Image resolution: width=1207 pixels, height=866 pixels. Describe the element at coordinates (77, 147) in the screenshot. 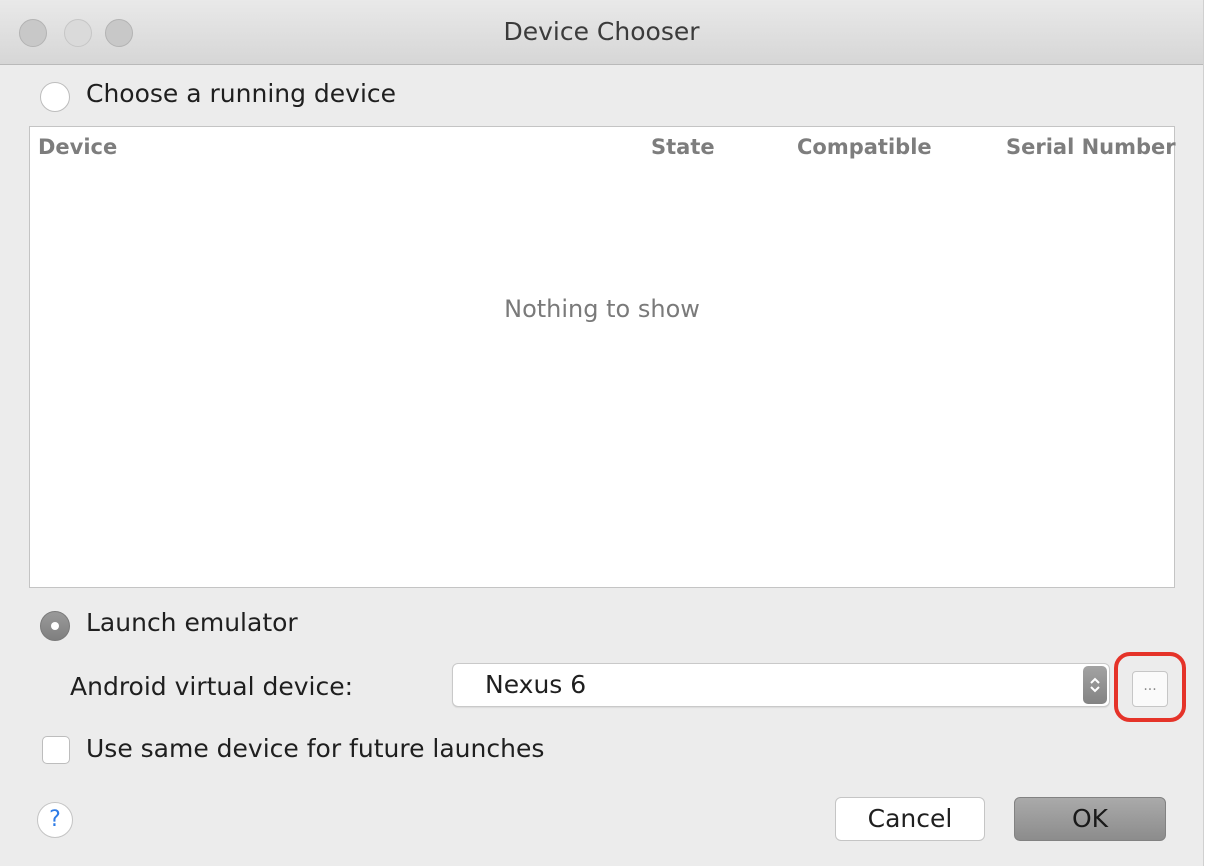

I see `column-header-device: Device` at that location.